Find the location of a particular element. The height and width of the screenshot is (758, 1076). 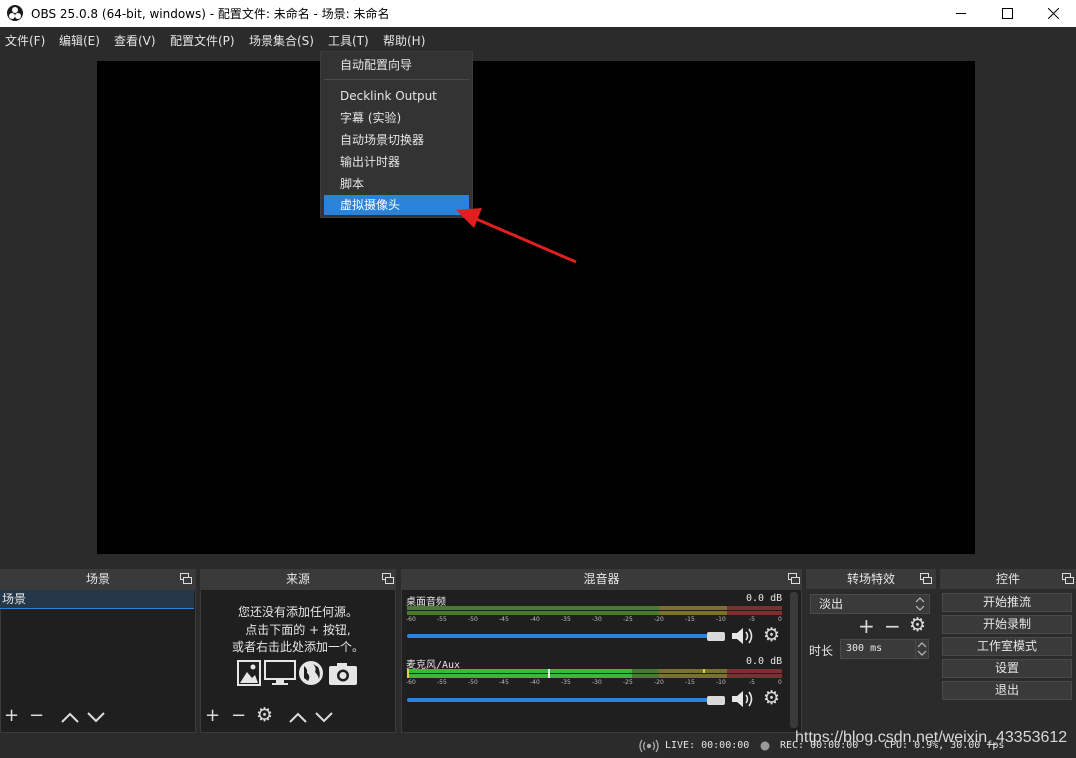

add-transition-button: + is located at coordinates (866, 626).